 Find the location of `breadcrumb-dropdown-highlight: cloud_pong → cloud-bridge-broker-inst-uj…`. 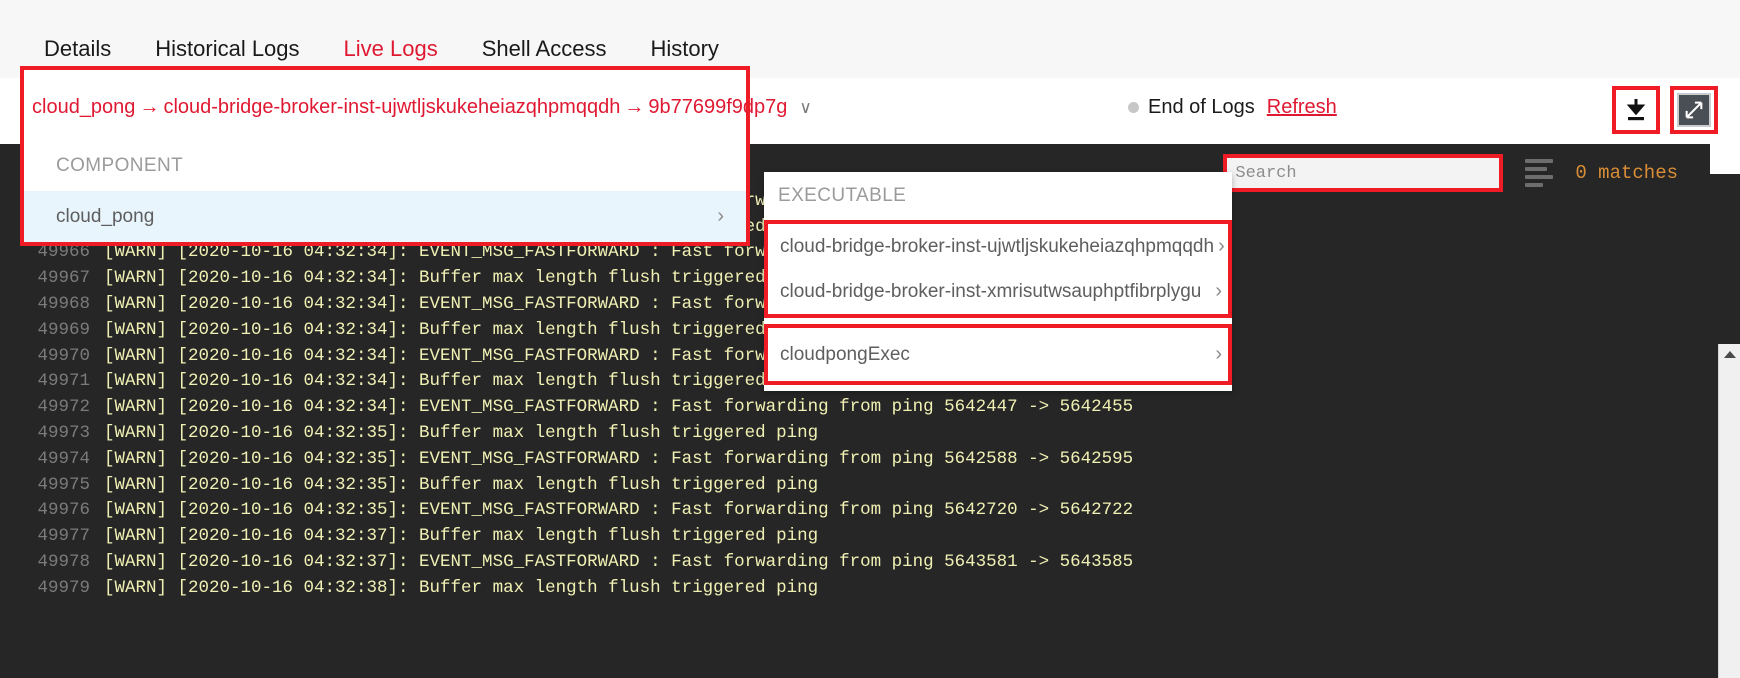

breadcrumb-dropdown-highlight: cloud_pong → cloud-bridge-broker-inst-uj… is located at coordinates (416, 156).